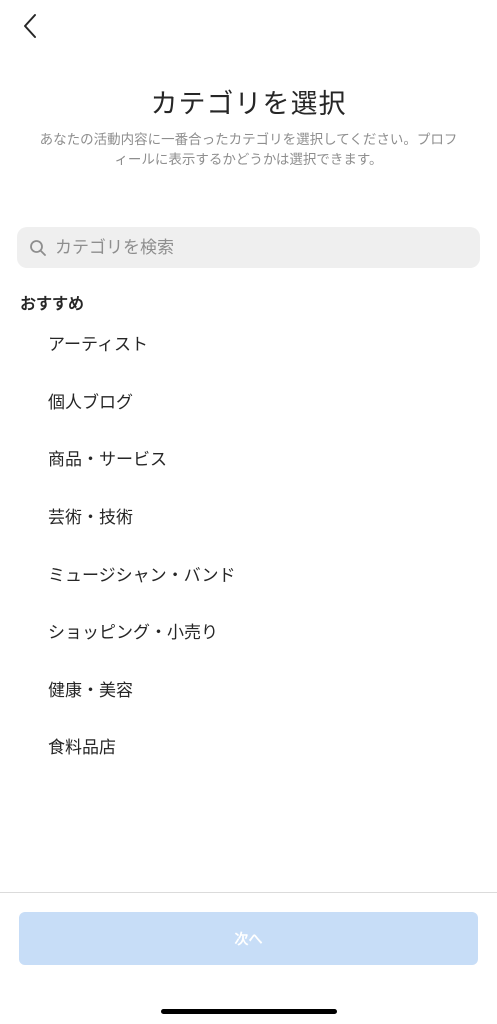 The height and width of the screenshot is (1024, 497). Describe the element at coordinates (248, 458) in the screenshot. I see `category-item-product-service: 商品・サービス` at that location.